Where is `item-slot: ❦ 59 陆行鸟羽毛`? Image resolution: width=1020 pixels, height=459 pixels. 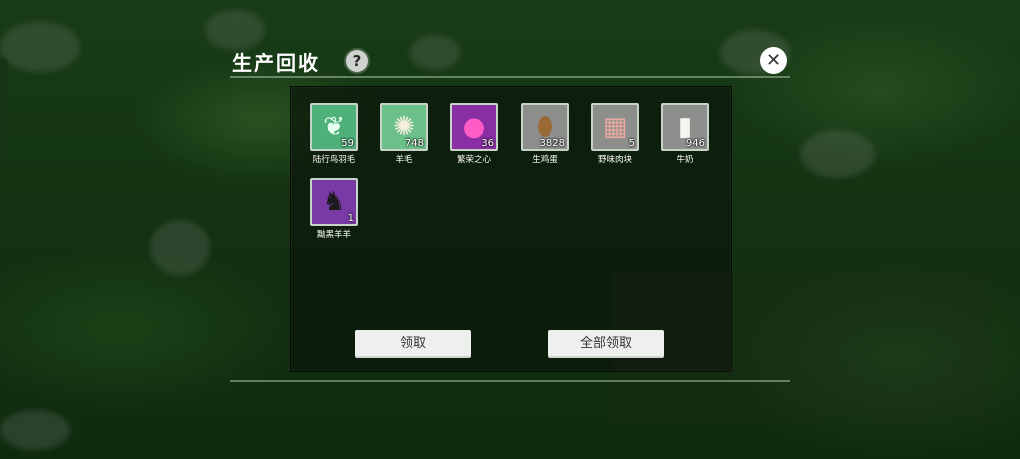
item-slot: ❦ 59 陆行鸟羽毛 is located at coordinates (334, 134).